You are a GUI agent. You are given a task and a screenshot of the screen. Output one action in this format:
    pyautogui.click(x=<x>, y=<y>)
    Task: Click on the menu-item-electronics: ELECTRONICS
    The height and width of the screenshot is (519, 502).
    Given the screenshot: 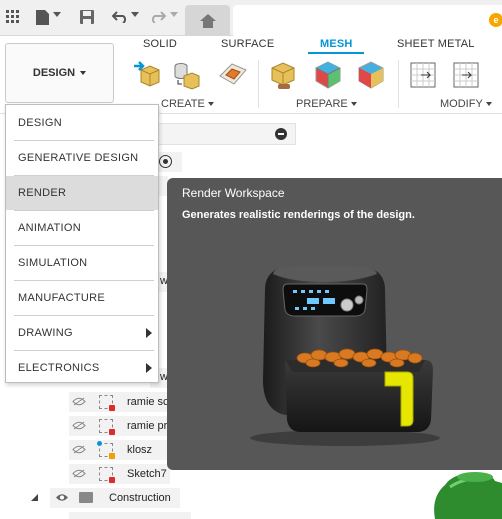 What is the action you would take?
    pyautogui.click(x=82, y=368)
    